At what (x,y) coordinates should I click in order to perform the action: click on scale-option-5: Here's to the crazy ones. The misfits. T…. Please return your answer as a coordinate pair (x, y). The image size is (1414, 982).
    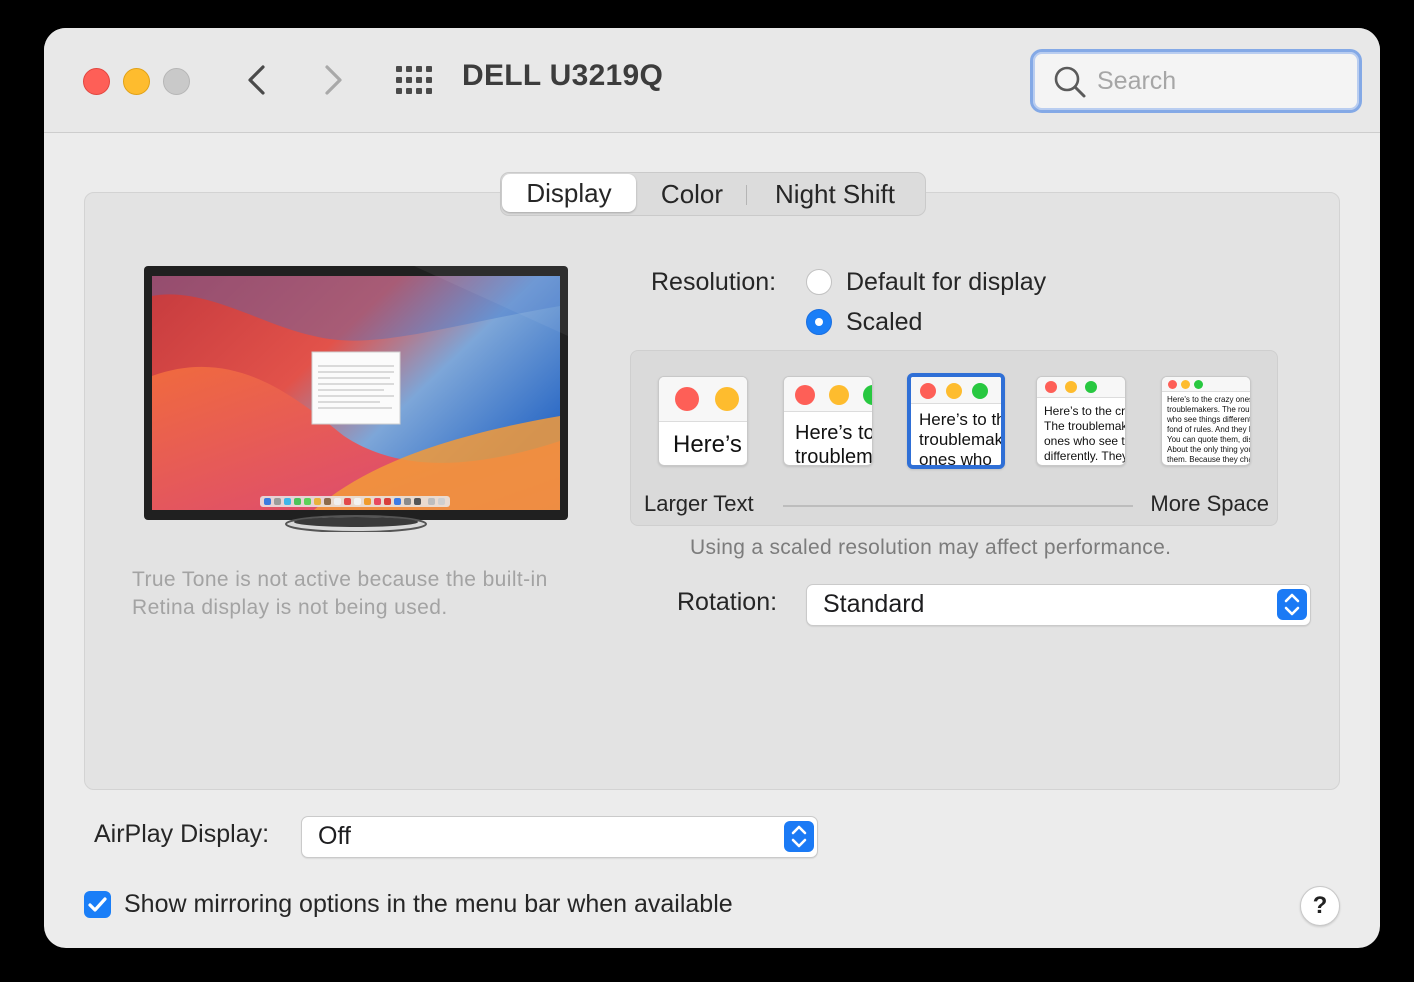
    Looking at the image, I should click on (1206, 421).